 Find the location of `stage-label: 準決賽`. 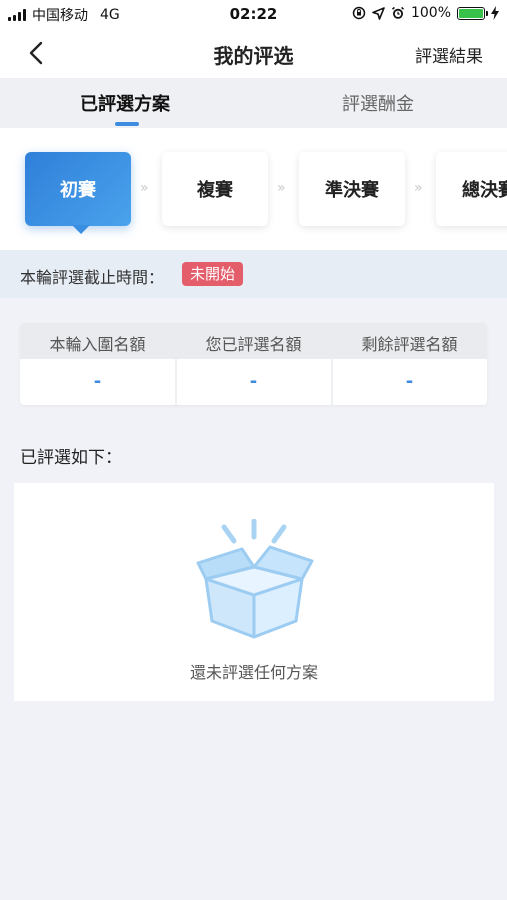

stage-label: 準決賽 is located at coordinates (352, 190).